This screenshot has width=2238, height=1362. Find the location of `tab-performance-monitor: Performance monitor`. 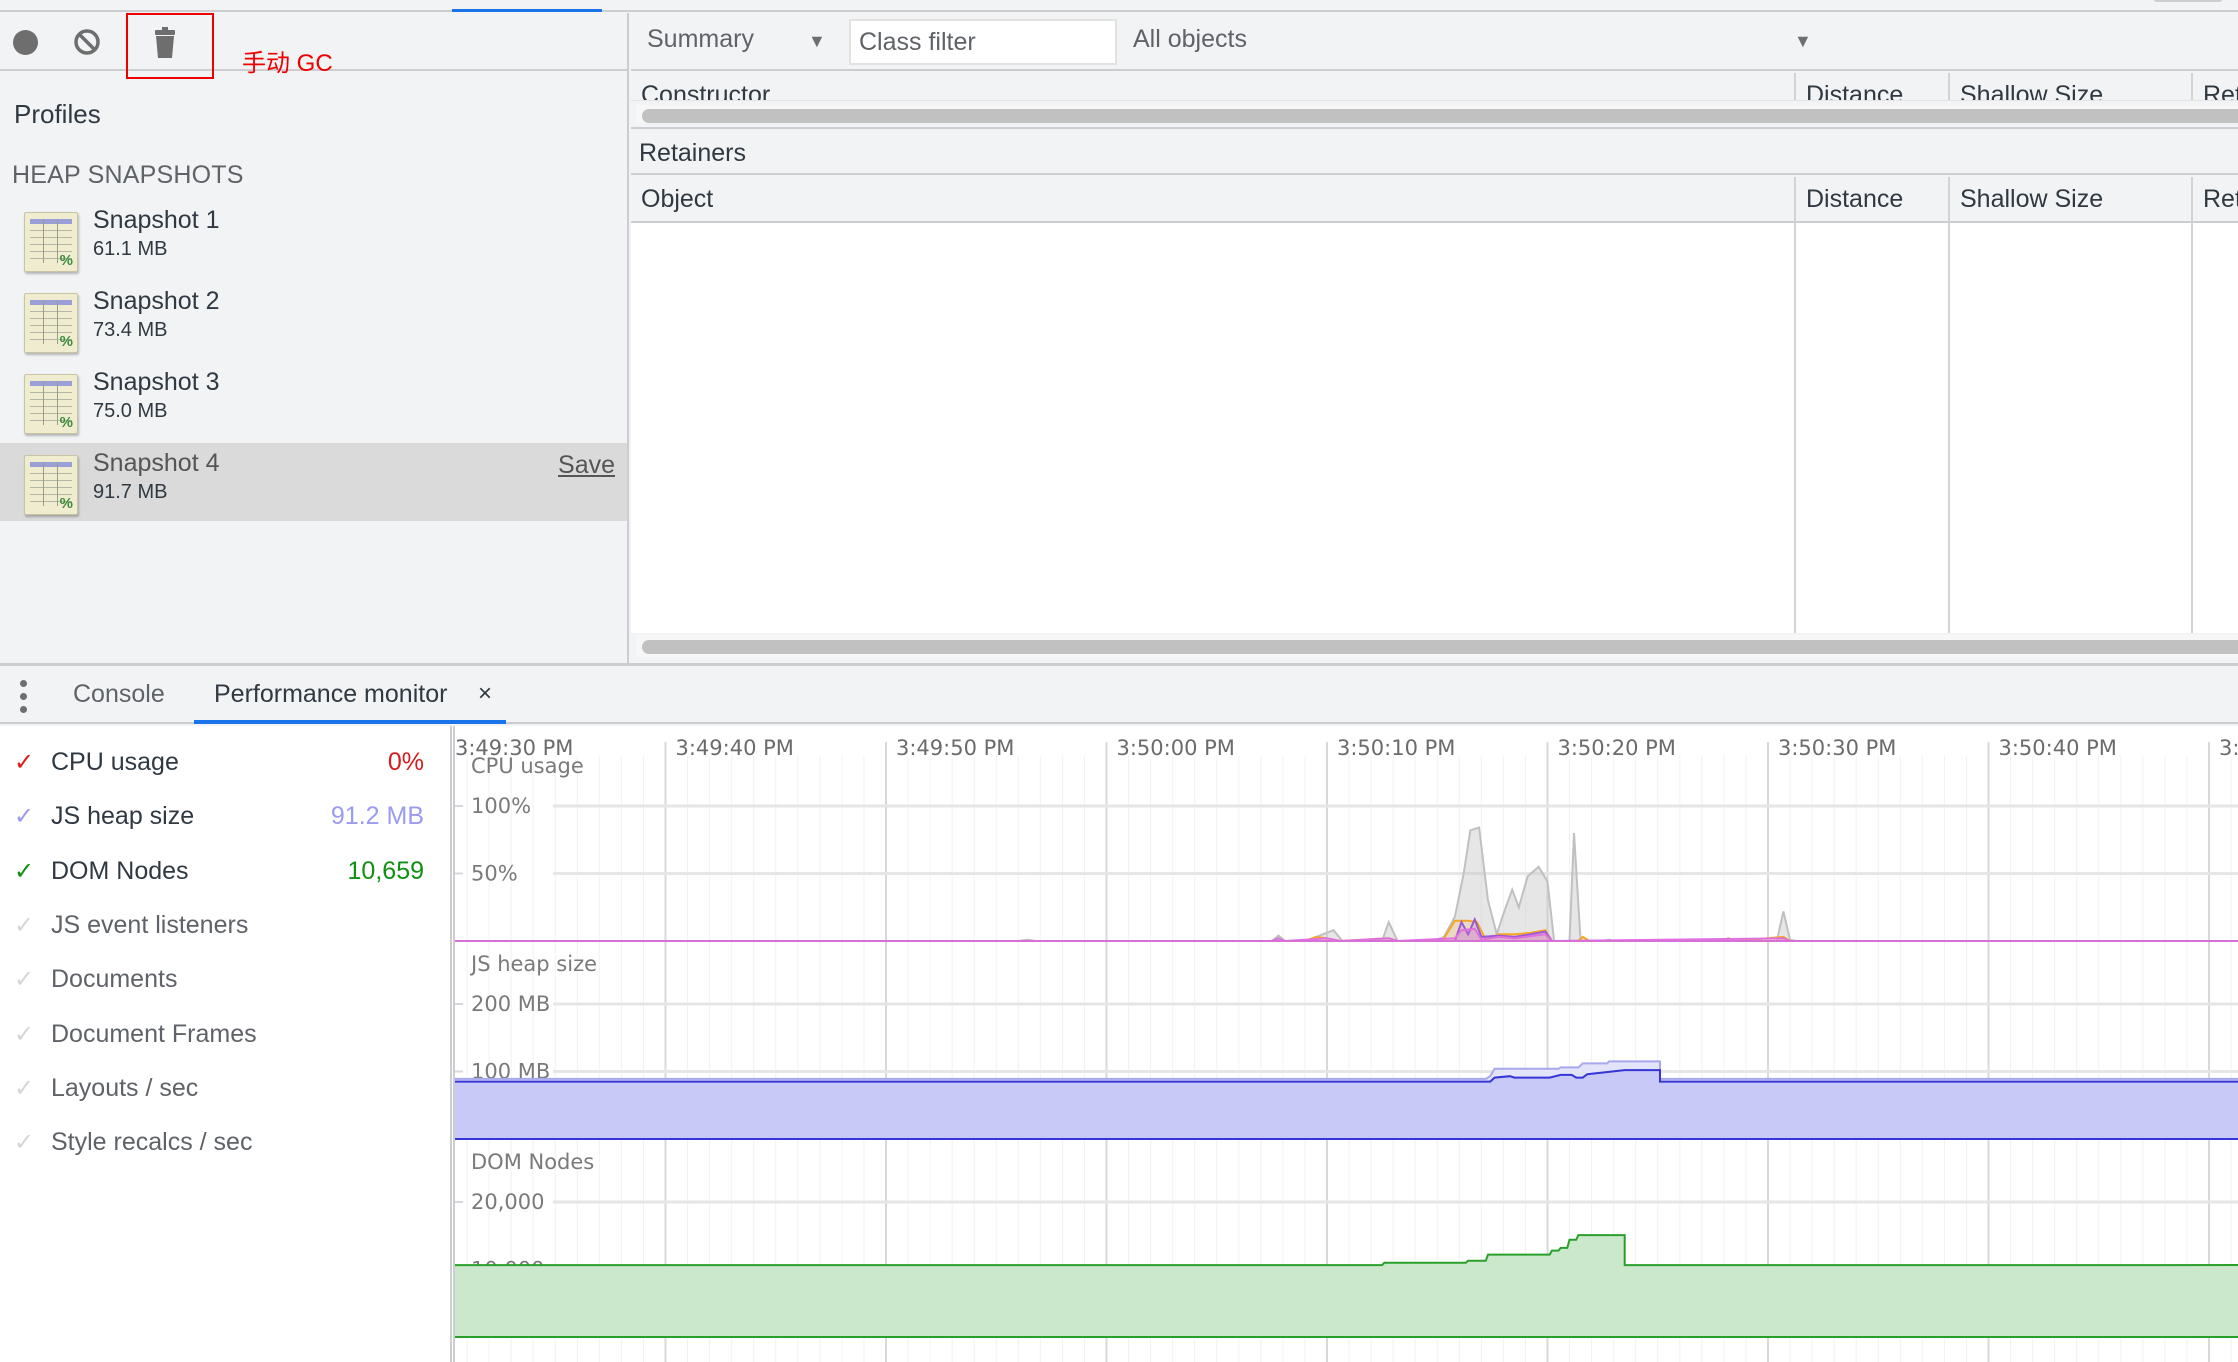

tab-performance-monitor: Performance monitor is located at coordinates (330, 694).